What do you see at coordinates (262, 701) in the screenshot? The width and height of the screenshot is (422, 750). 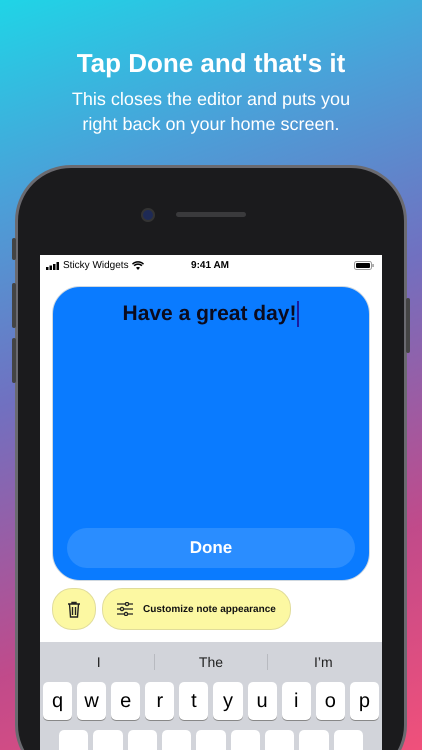 I see `key: u` at bounding box center [262, 701].